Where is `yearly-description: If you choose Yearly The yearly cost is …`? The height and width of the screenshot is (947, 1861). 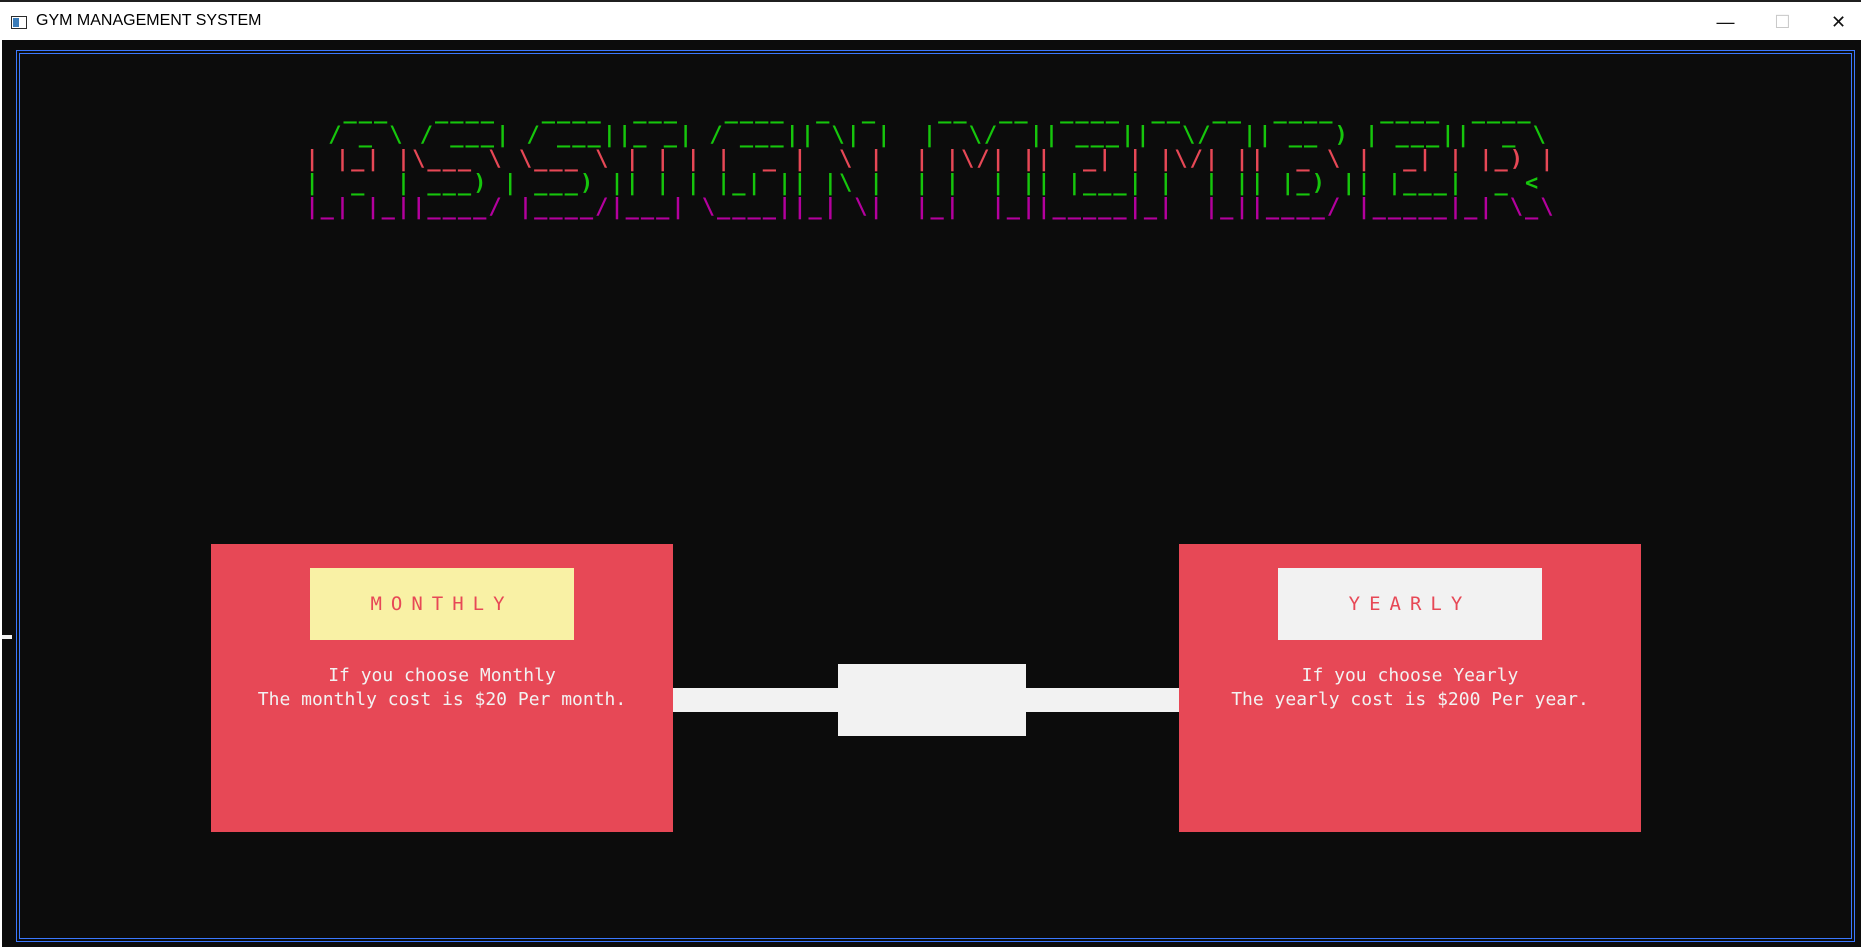
yearly-description: If you choose Yearly The yearly cost is … is located at coordinates (1410, 688).